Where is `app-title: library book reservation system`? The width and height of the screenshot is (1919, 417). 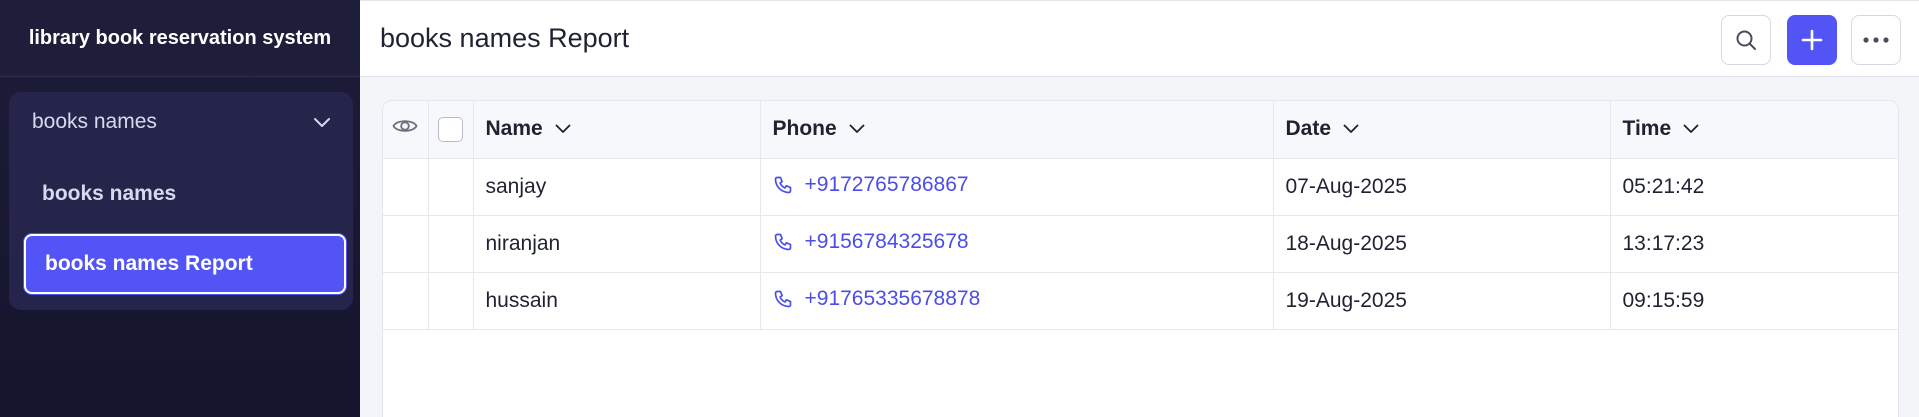 app-title: library book reservation system is located at coordinates (180, 38).